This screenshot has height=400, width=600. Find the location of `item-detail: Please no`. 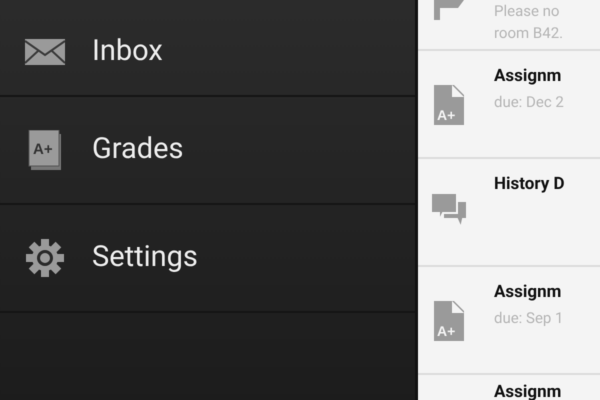

item-detail: Please no is located at coordinates (527, 11).